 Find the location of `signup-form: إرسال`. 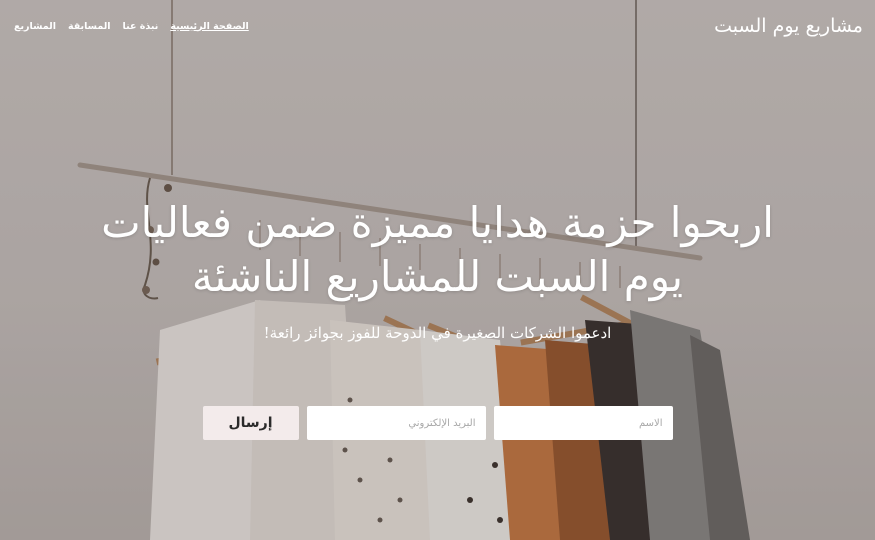

signup-form: إرسال is located at coordinates (437, 423).